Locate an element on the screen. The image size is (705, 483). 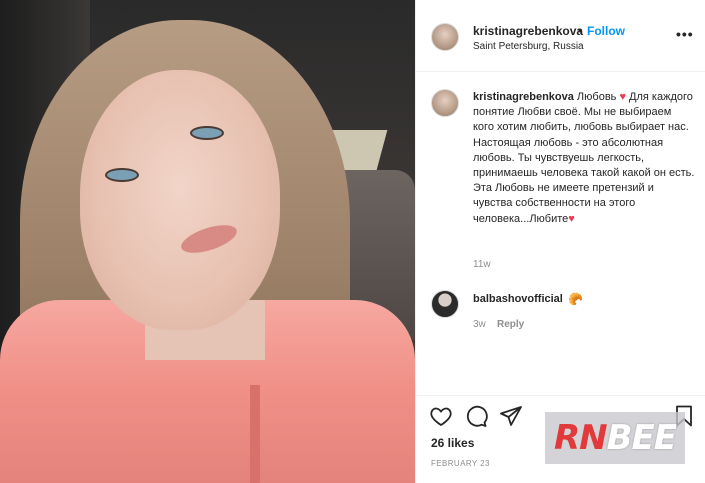
heart-outline-icon is located at coordinates (441, 416).